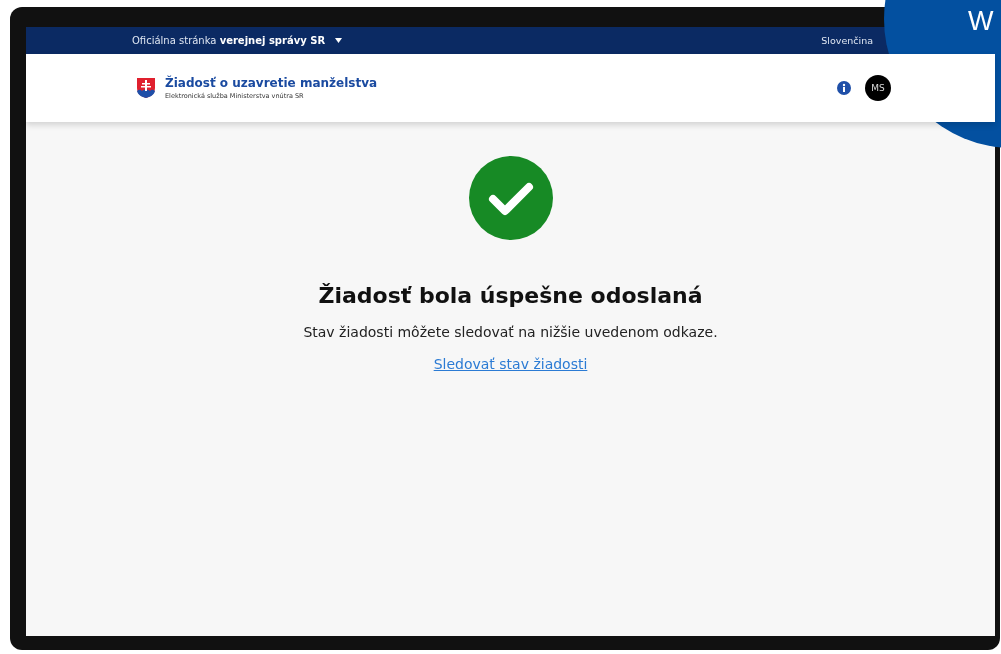 Image resolution: width=1001 pixels, height=654 pixels. Describe the element at coordinates (146, 88) in the screenshot. I see `coat-of-arms-icon` at that location.